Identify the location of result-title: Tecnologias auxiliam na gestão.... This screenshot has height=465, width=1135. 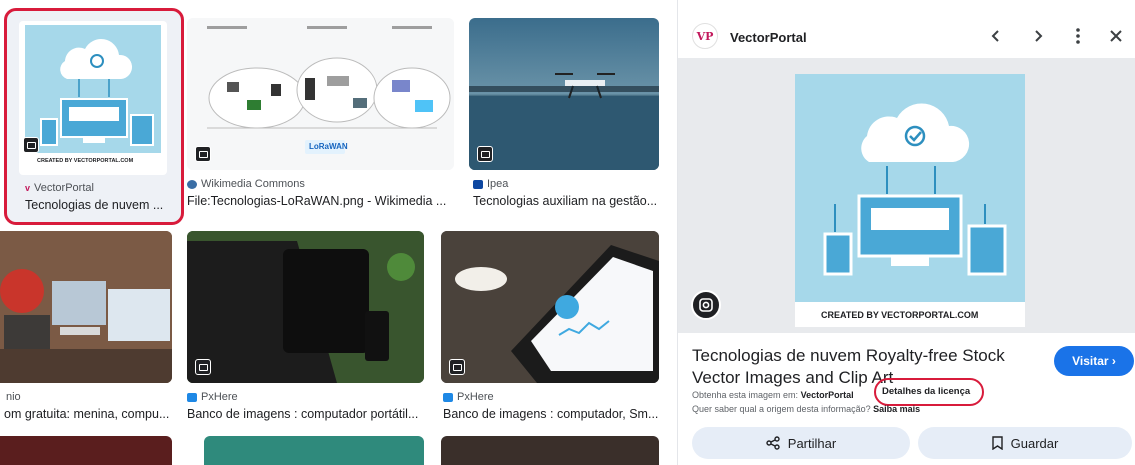
(566, 201).